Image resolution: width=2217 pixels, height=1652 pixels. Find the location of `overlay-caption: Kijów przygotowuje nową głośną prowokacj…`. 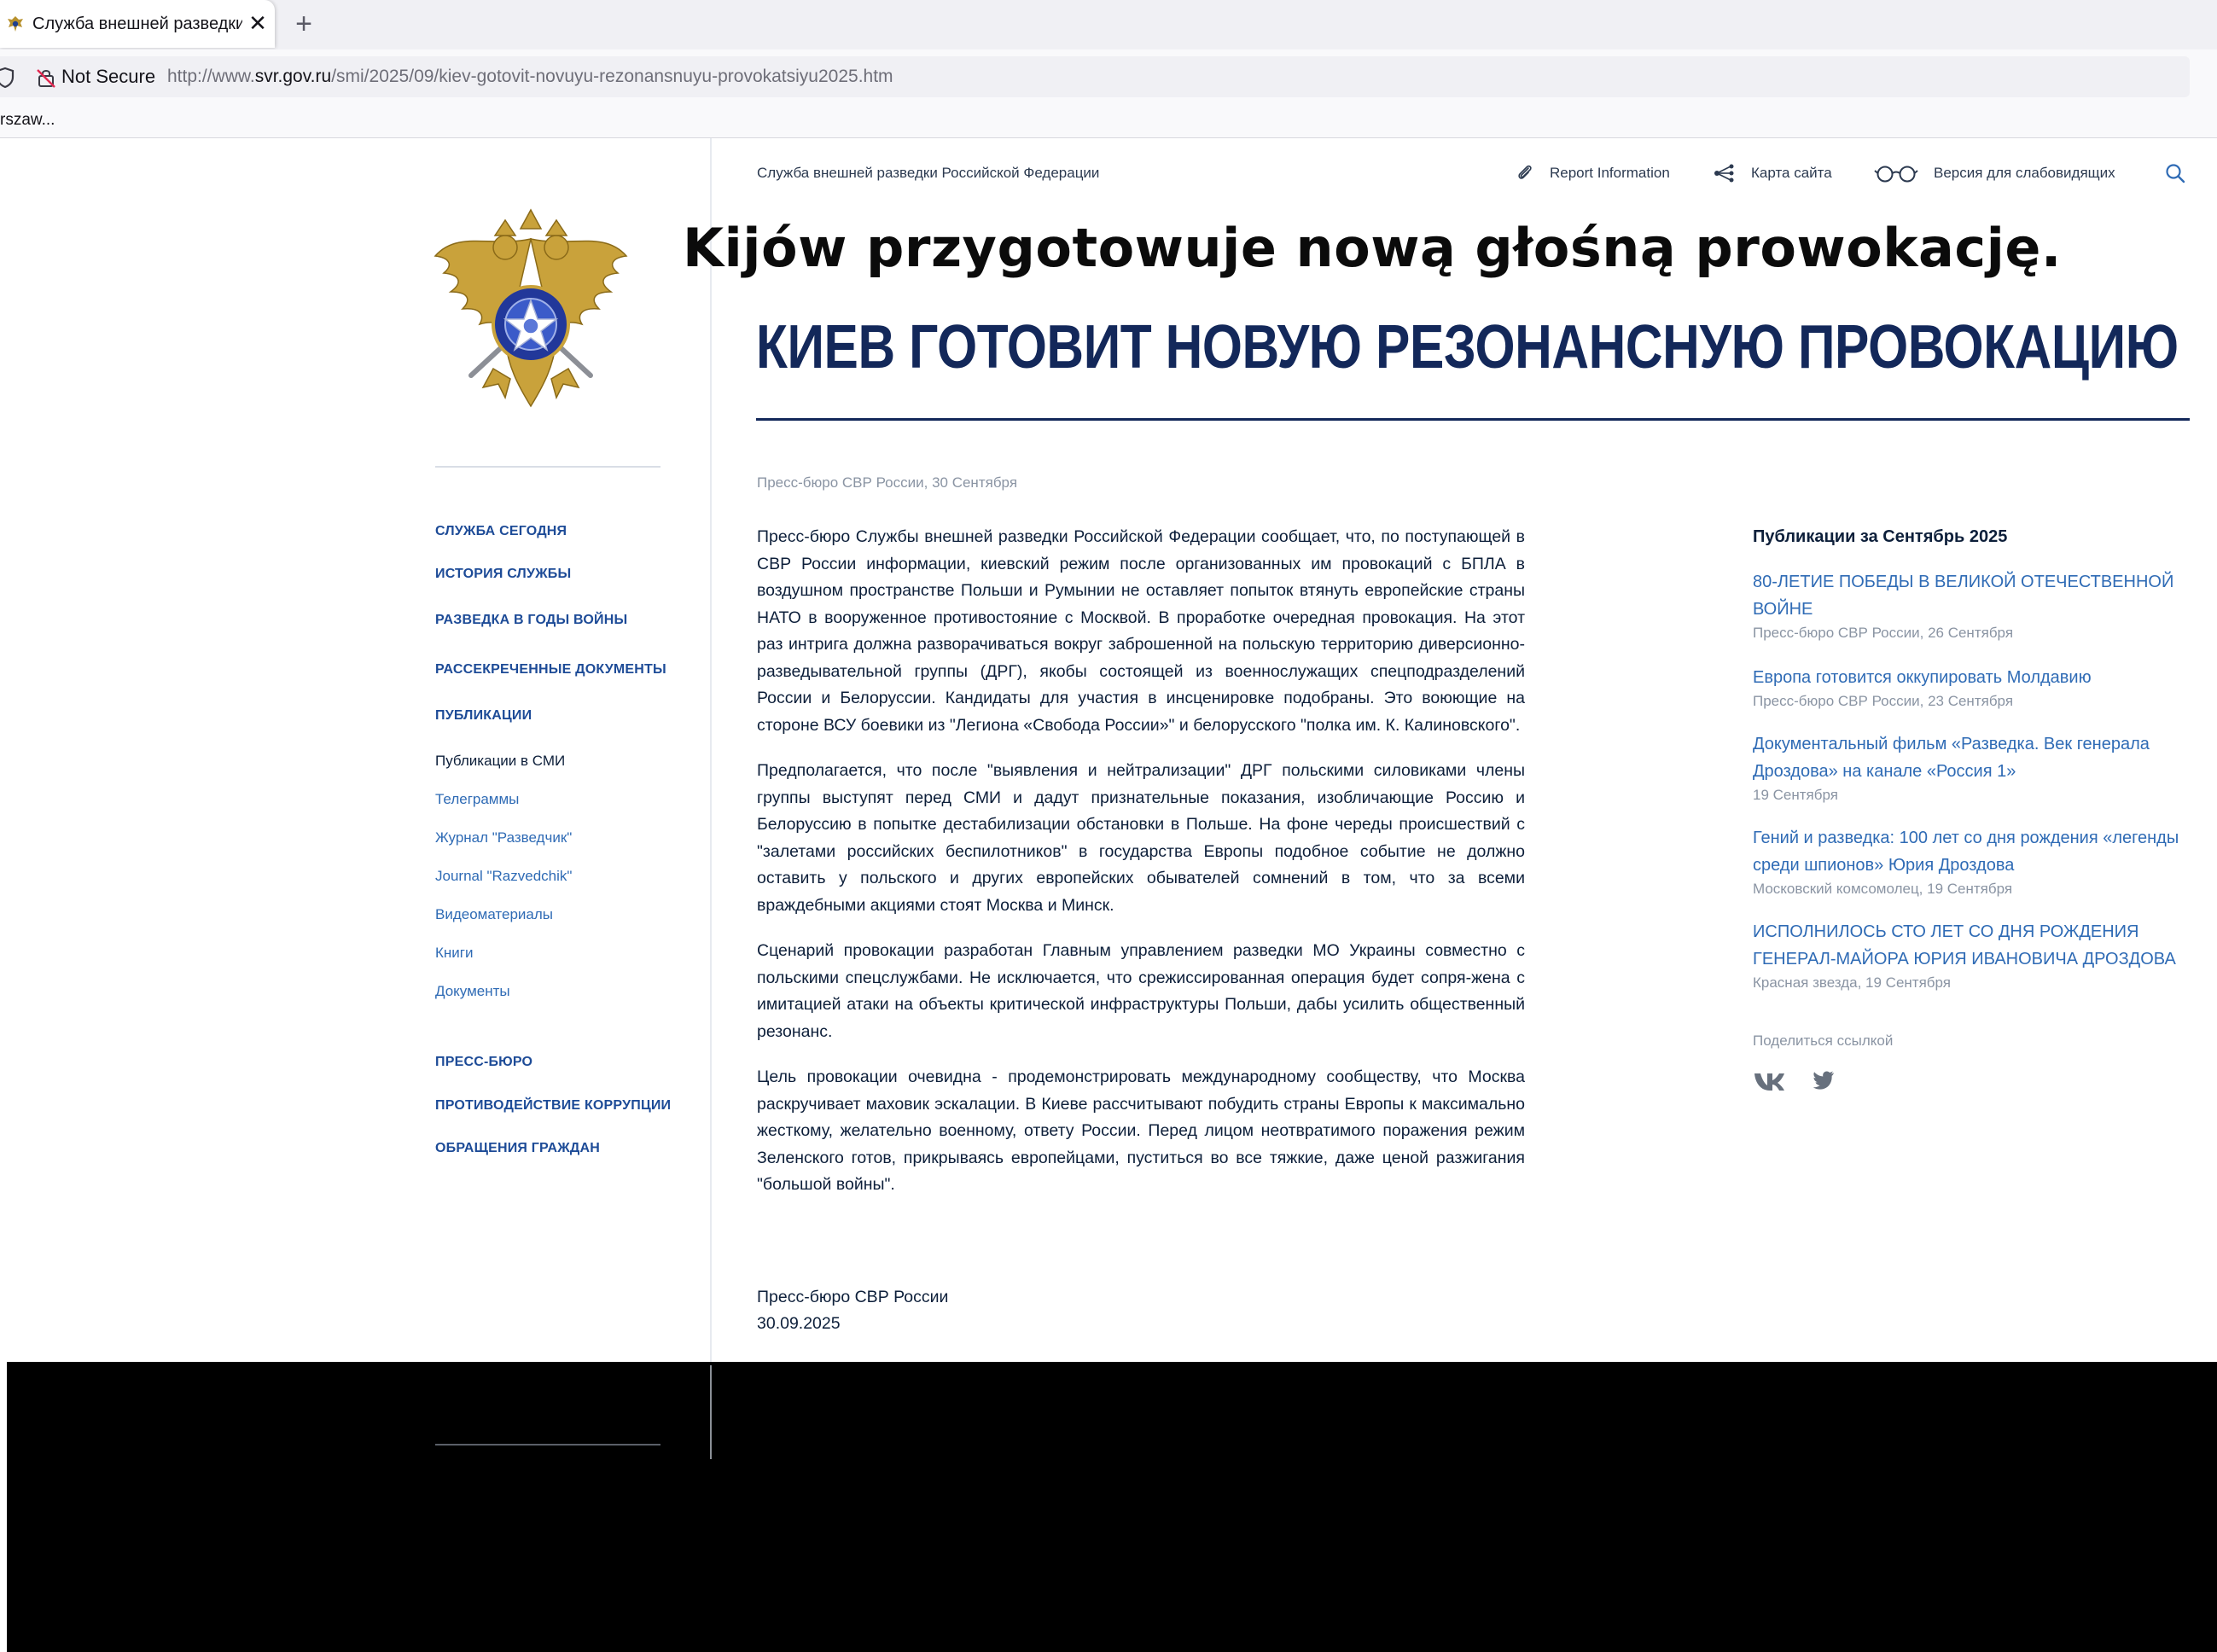

overlay-caption: Kijów przygotowuje nową głośną prowokacj… is located at coordinates (1372, 248).